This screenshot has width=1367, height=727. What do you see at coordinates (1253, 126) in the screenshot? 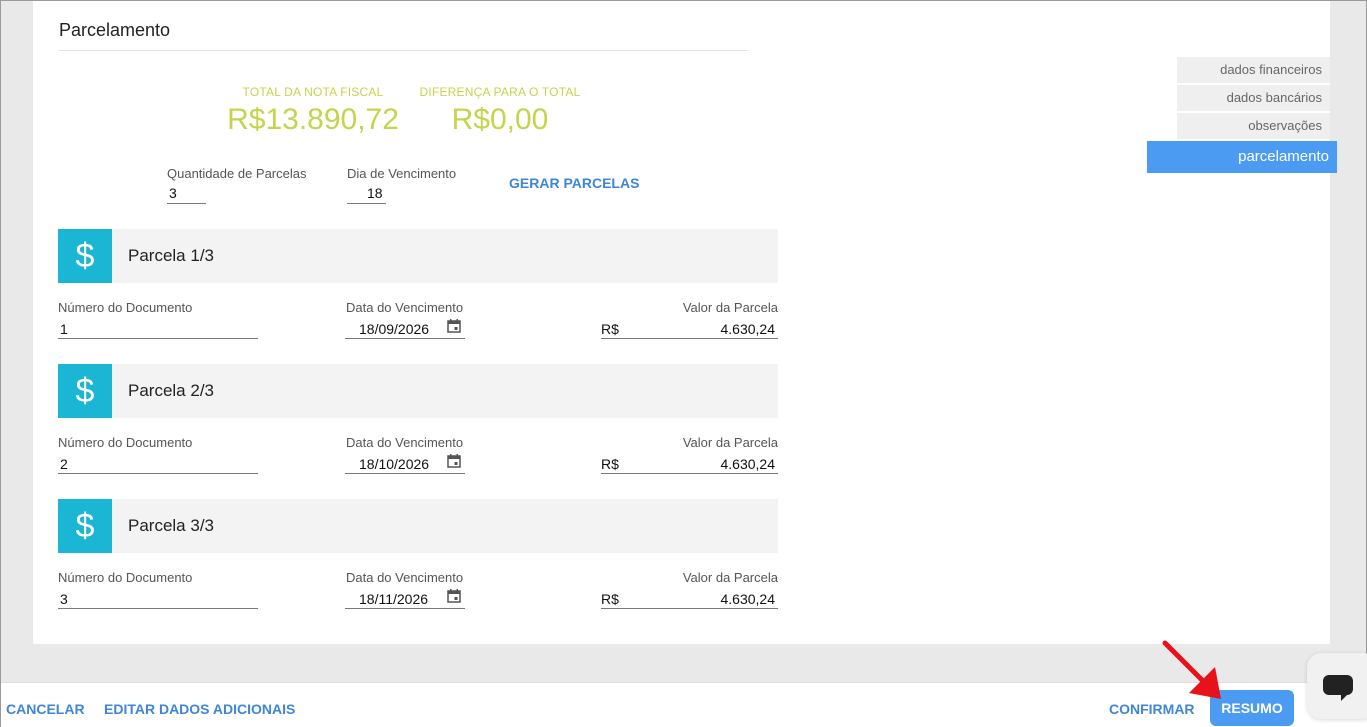
I see `tab-observacoes: observações` at bounding box center [1253, 126].